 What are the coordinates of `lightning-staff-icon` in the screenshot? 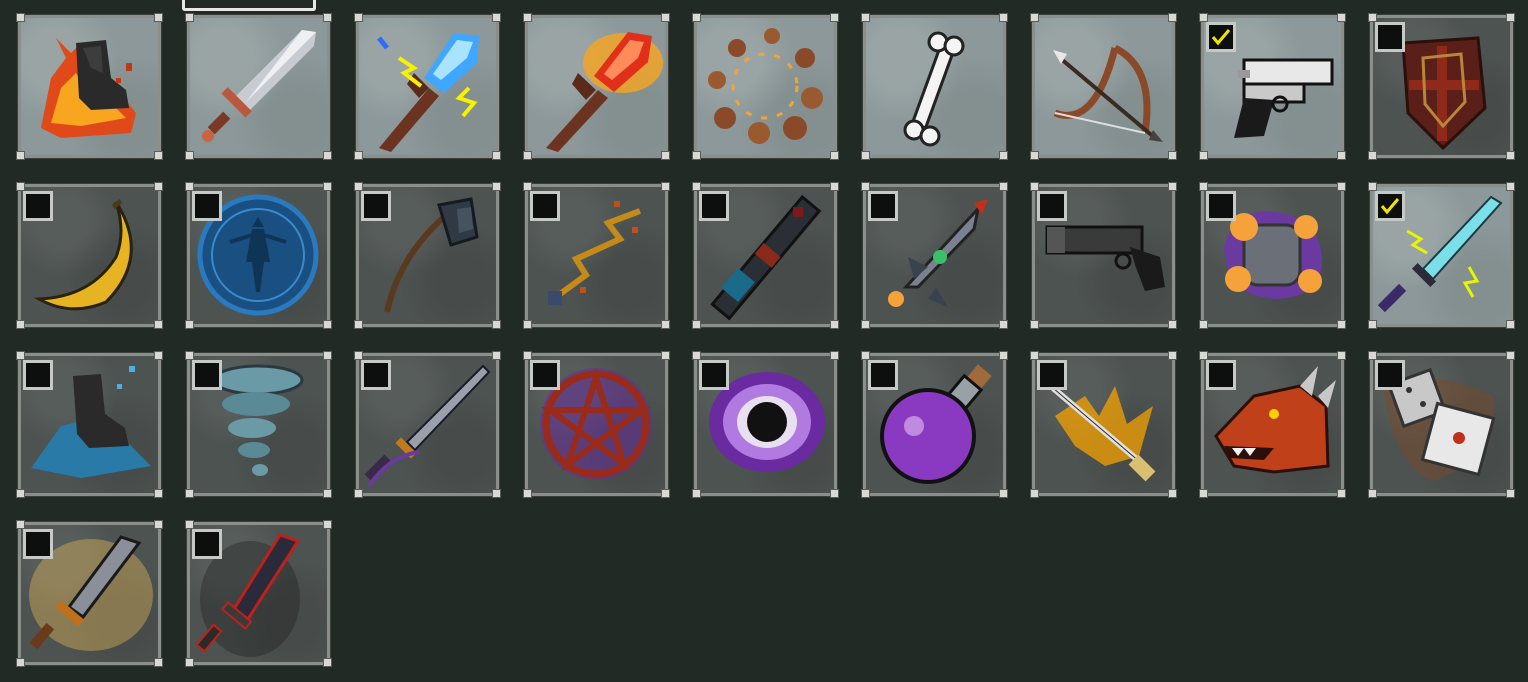 It's located at (427, 86).